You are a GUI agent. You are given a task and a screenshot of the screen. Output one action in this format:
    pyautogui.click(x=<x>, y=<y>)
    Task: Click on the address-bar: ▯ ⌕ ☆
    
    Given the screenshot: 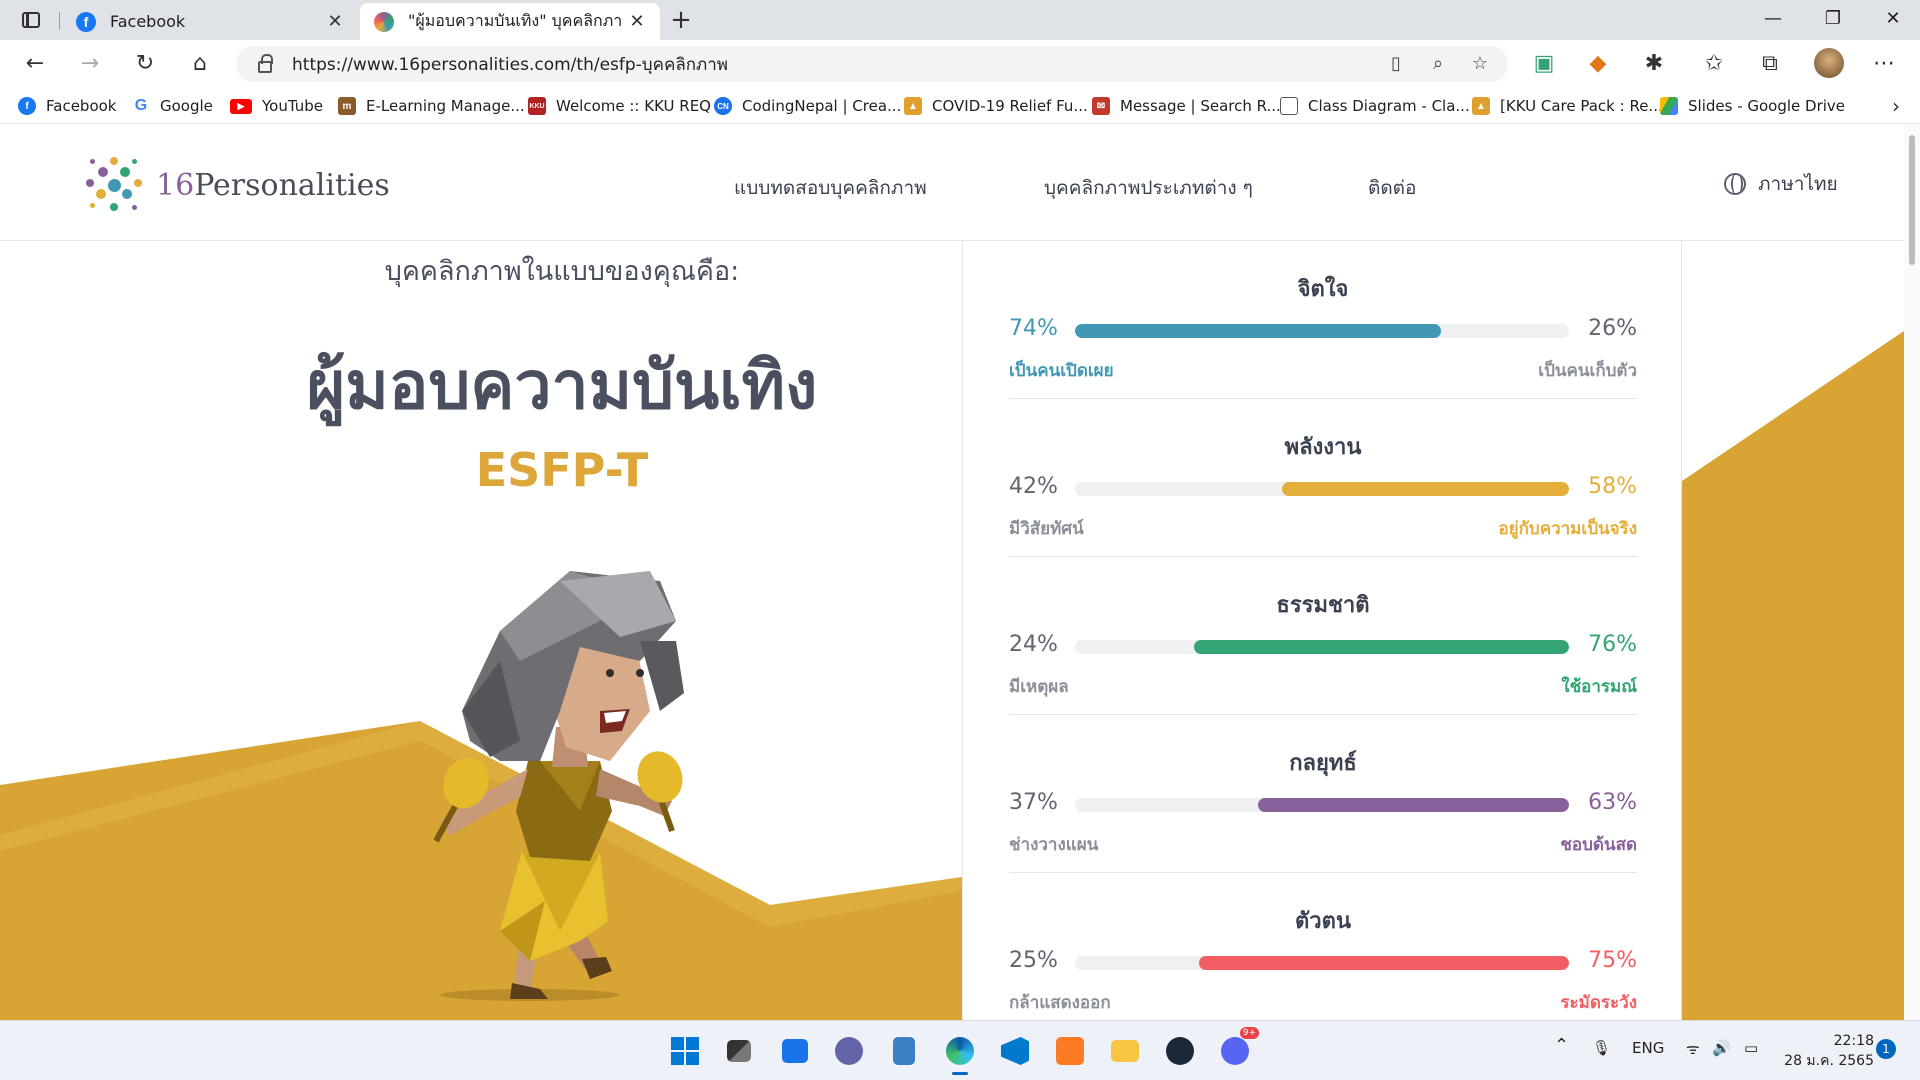 What is the action you would take?
    pyautogui.click(x=872, y=64)
    